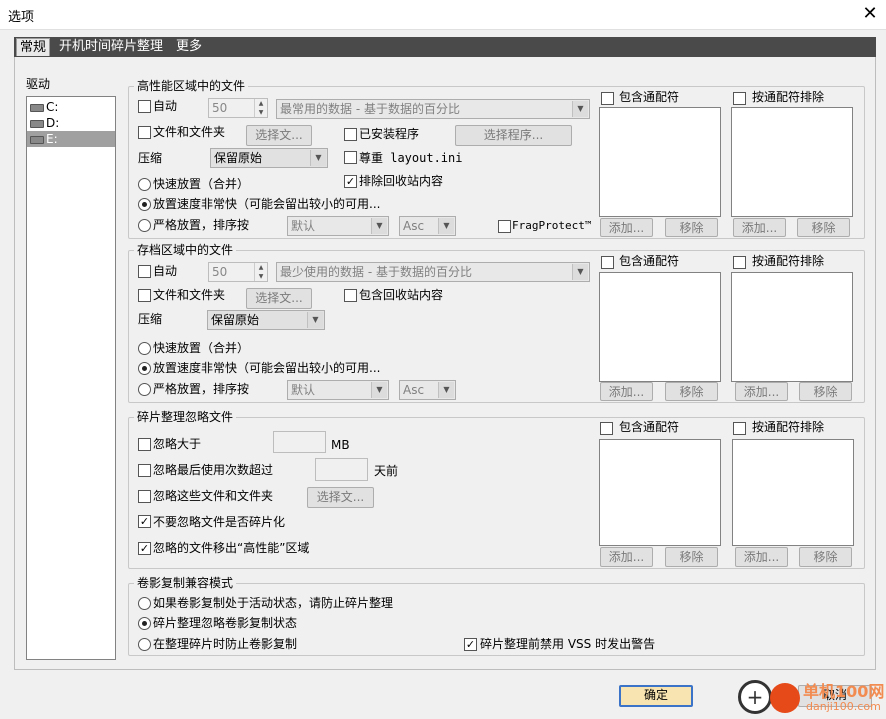 The width and height of the screenshot is (886, 719). Describe the element at coordinates (33, 47) in the screenshot. I see `tab-general: 常规` at that location.